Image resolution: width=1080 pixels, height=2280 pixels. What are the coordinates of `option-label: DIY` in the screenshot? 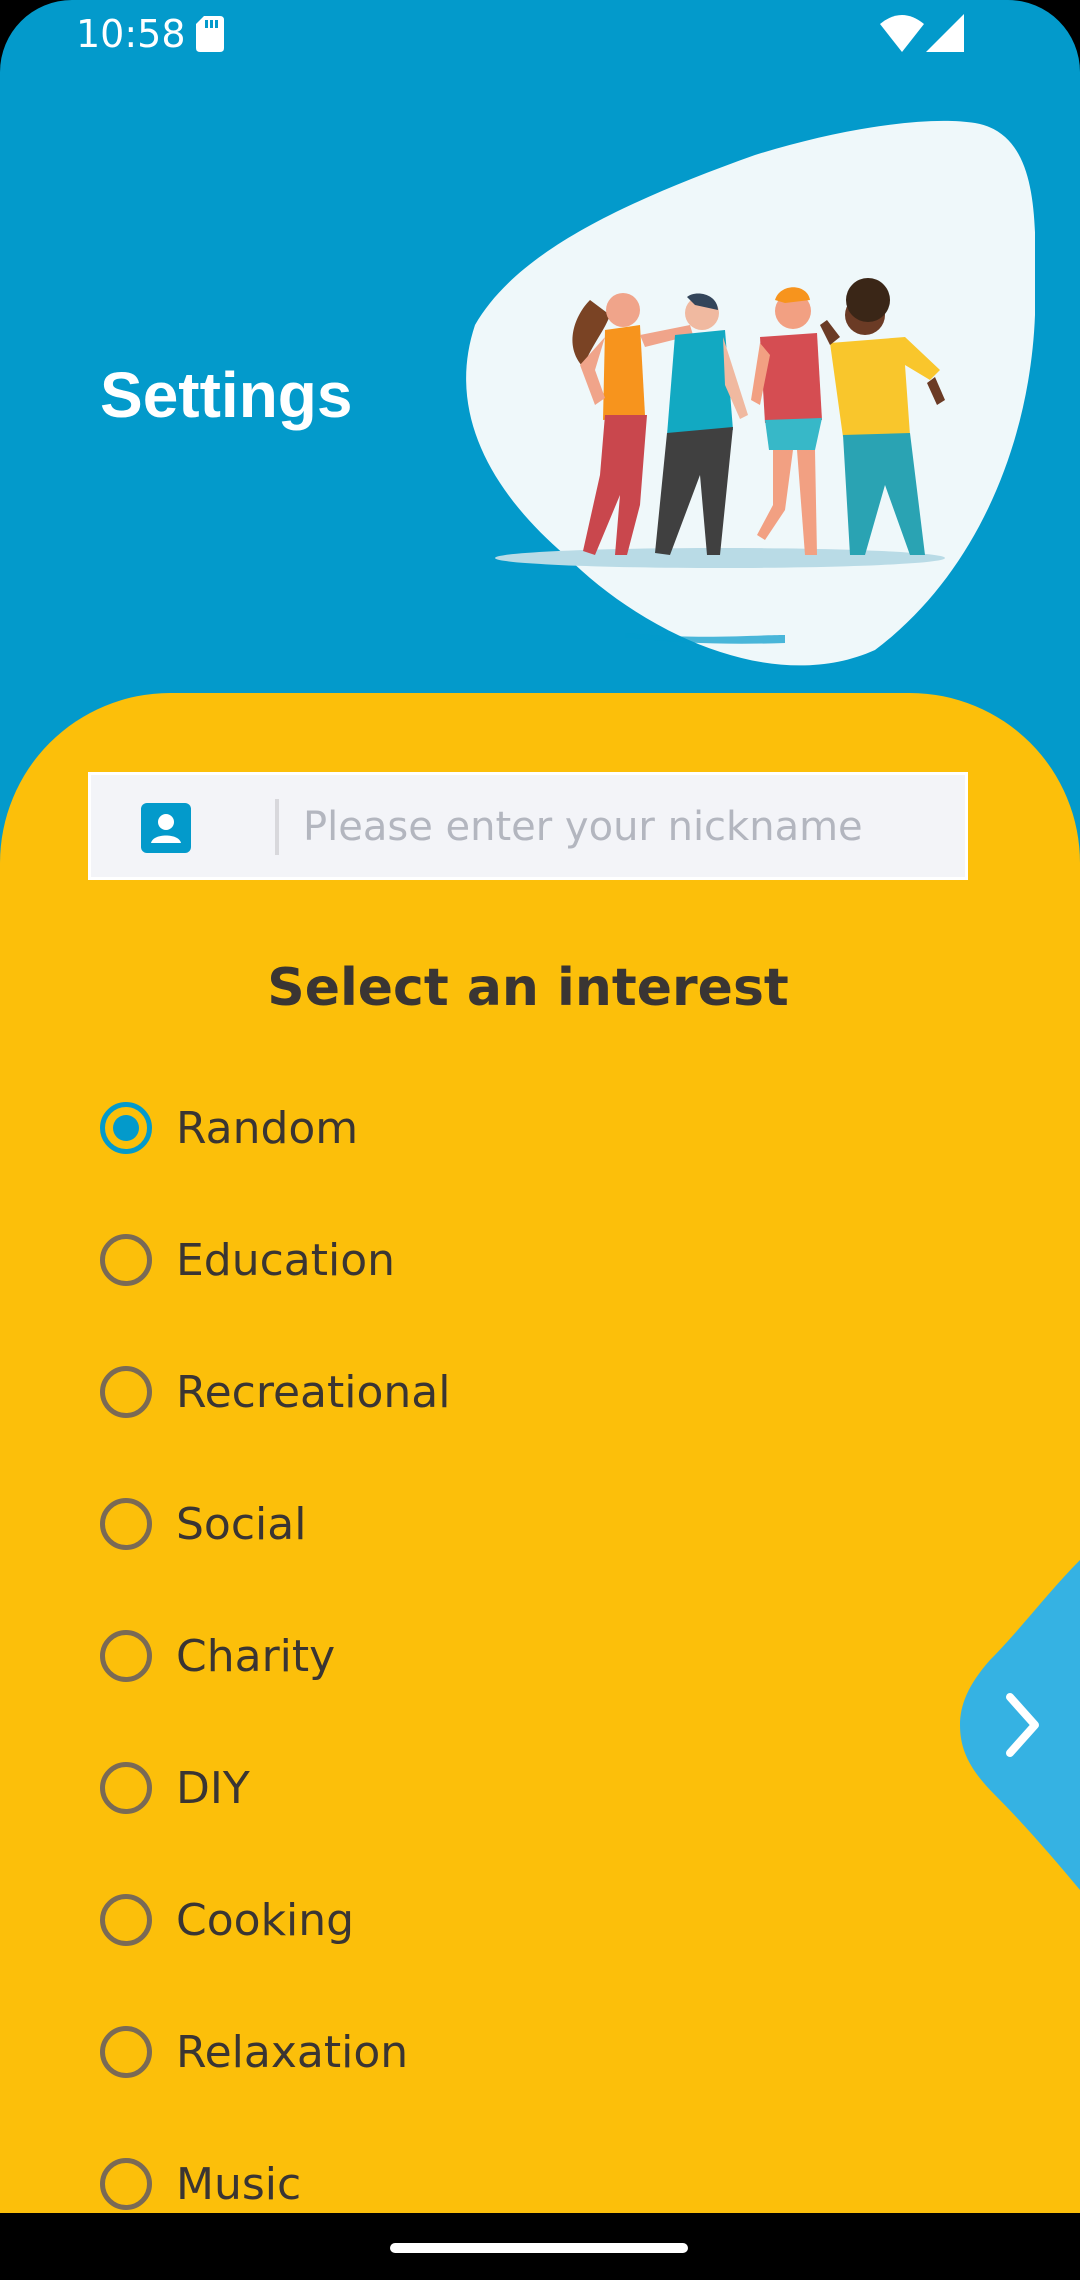 It's located at (213, 1788).